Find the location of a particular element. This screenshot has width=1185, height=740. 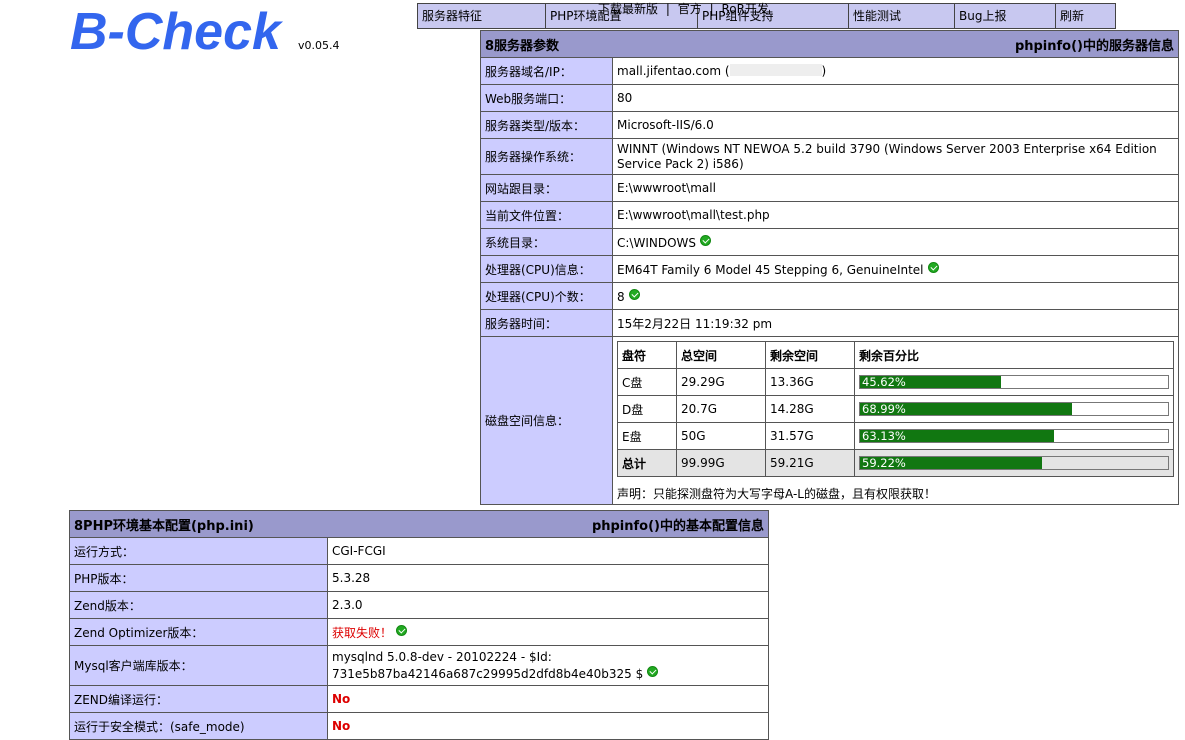

row-label: ZEND编译运行： is located at coordinates (198, 699).